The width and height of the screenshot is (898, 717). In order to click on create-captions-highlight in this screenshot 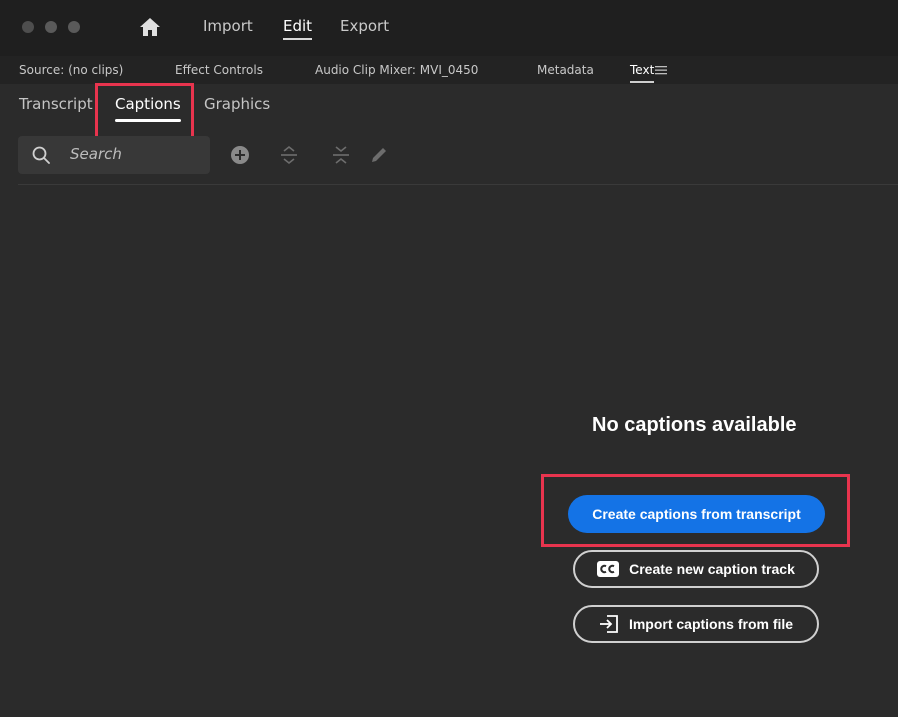, I will do `click(695, 510)`.